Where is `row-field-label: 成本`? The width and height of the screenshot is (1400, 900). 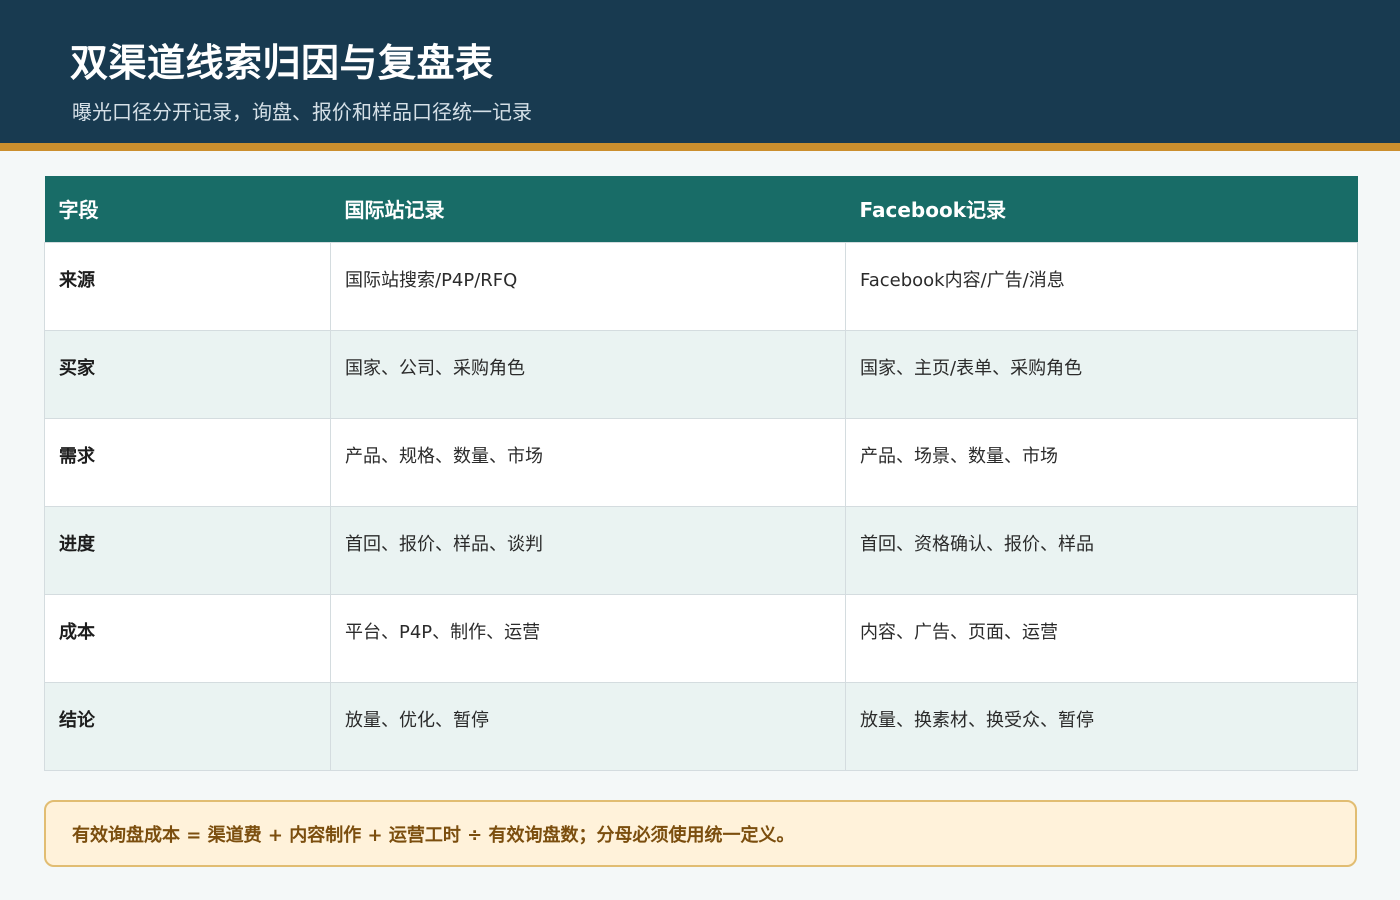 row-field-label: 成本 is located at coordinates (187, 638).